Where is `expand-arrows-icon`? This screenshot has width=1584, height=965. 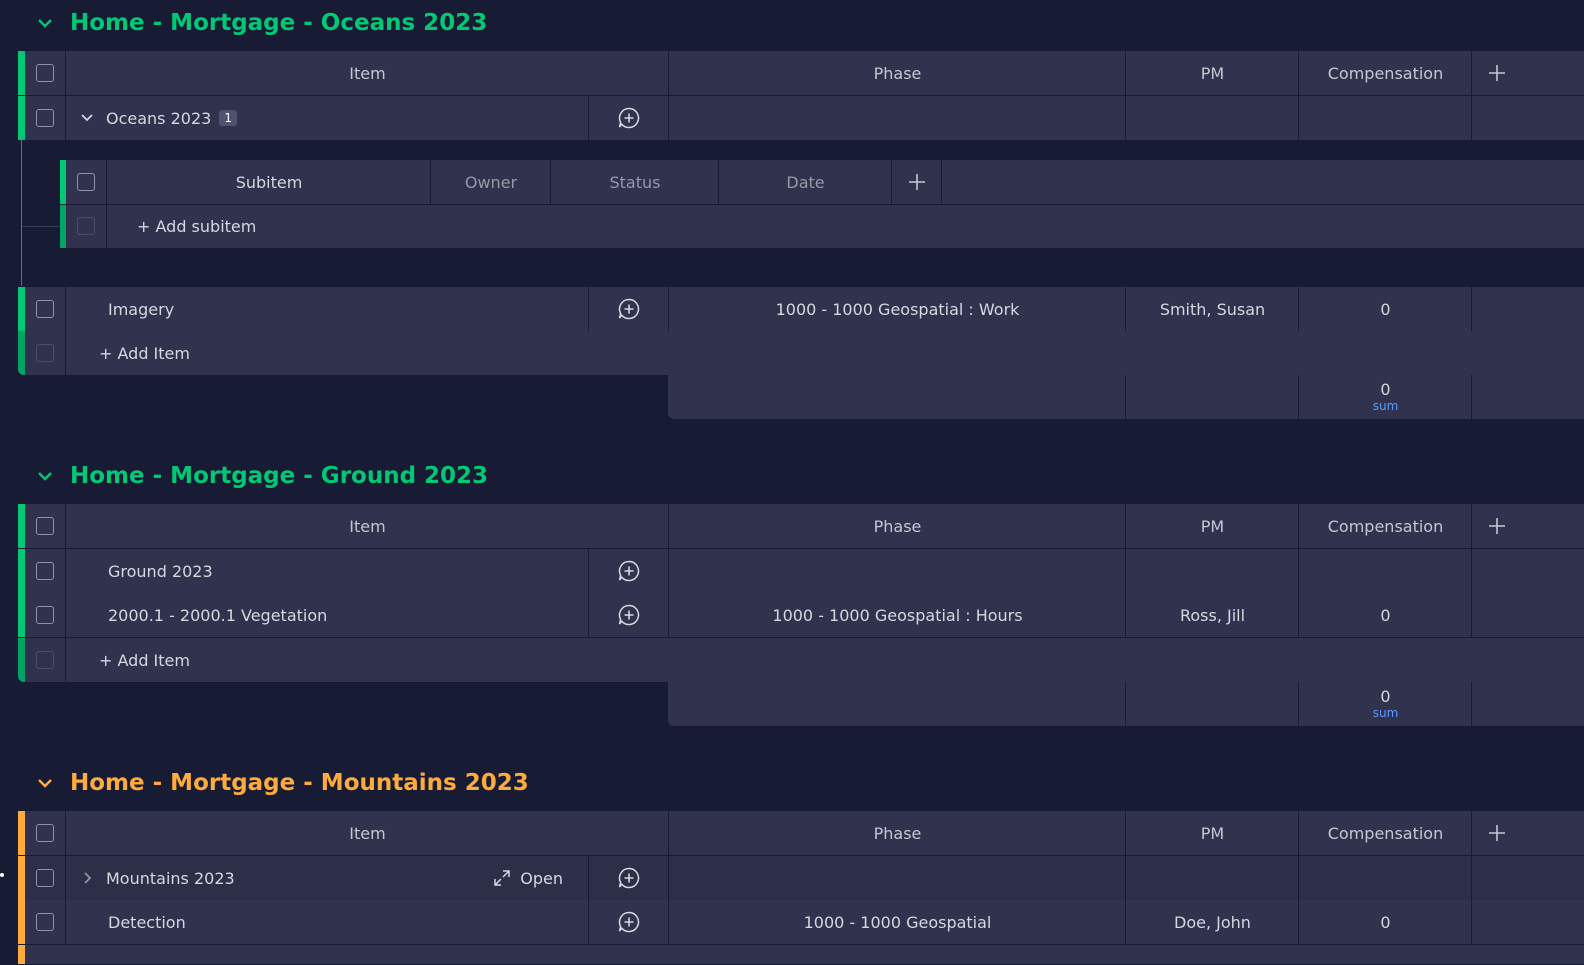 expand-arrows-icon is located at coordinates (502, 878).